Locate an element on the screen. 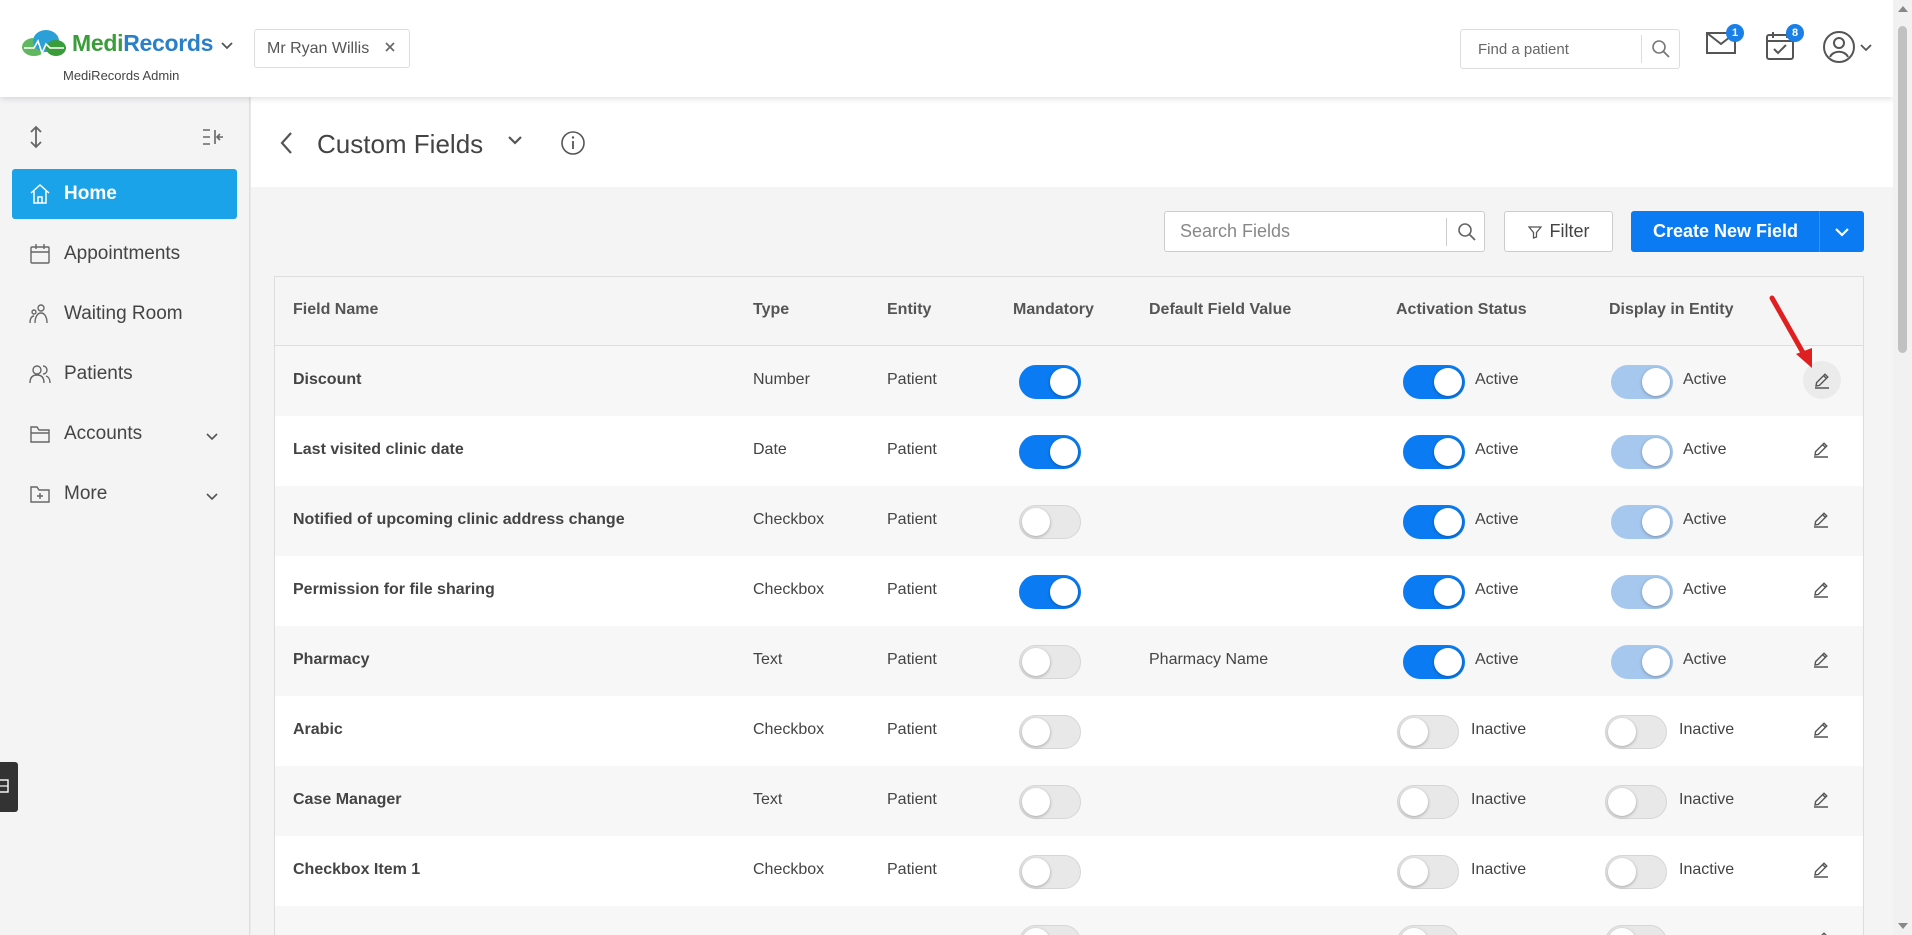 This screenshot has height=935, width=1912. sidebar-item-patients: Patients is located at coordinates (124, 374).